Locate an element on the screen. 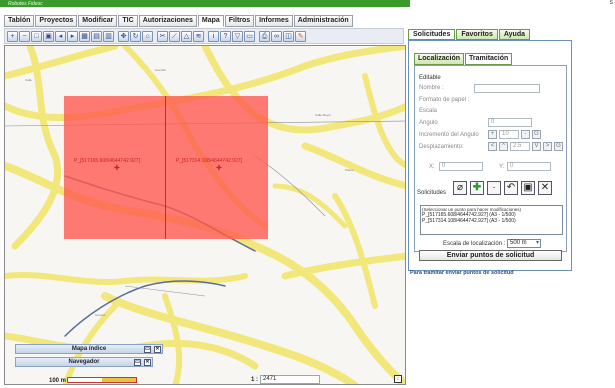  home-icon: ⌂ is located at coordinates (147, 36).